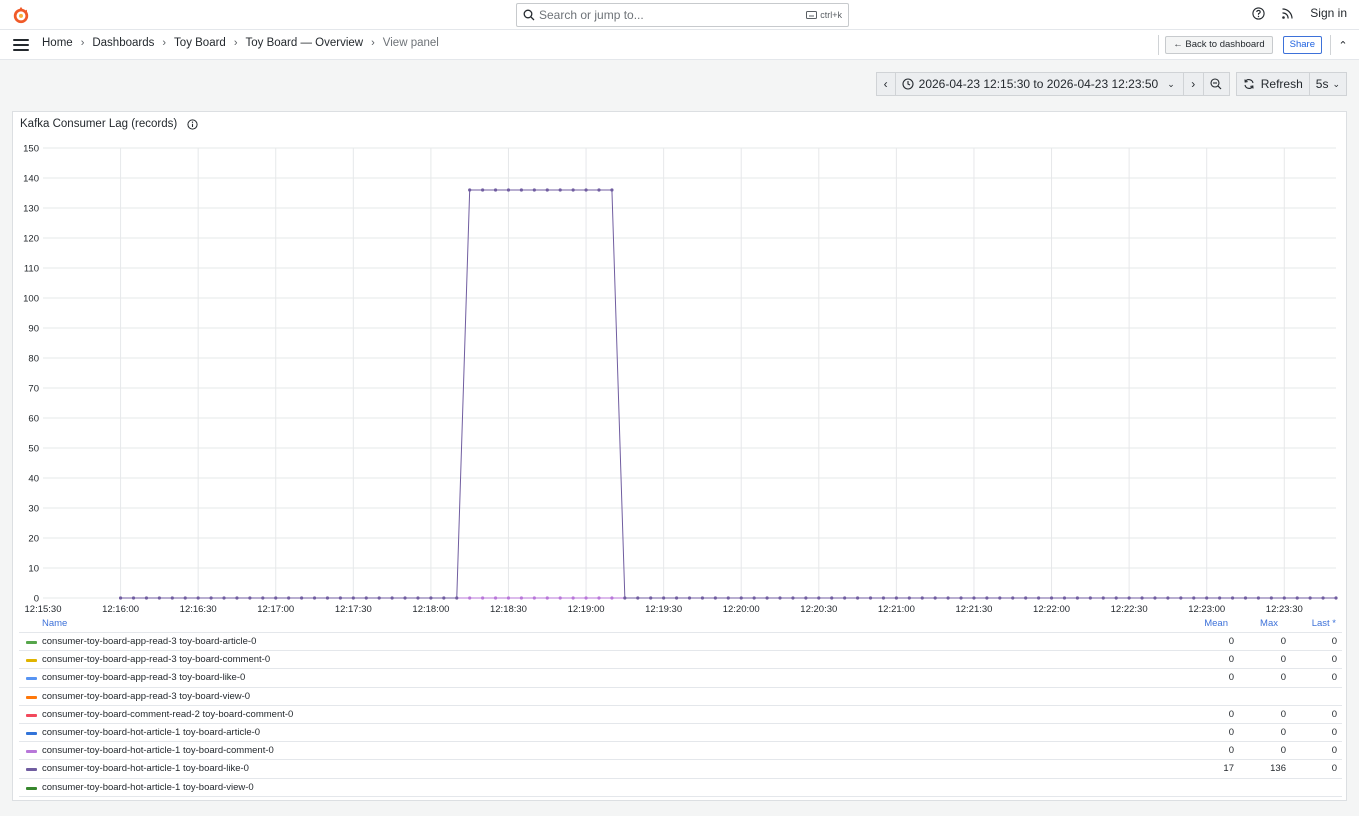 Image resolution: width=1359 pixels, height=816 pixels. What do you see at coordinates (741, 608) in the screenshot?
I see `x-tick-label: 12:20:00` at bounding box center [741, 608].